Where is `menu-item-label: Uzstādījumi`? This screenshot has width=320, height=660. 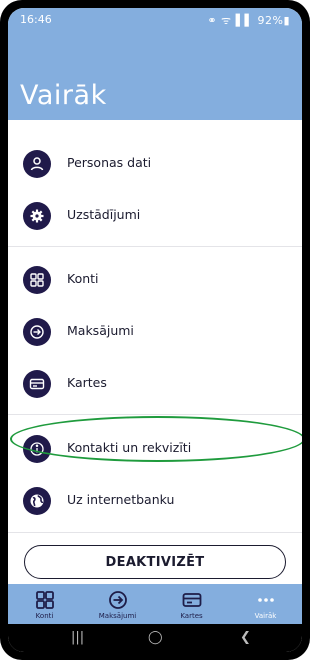 menu-item-label: Uzstādījumi is located at coordinates (104, 214).